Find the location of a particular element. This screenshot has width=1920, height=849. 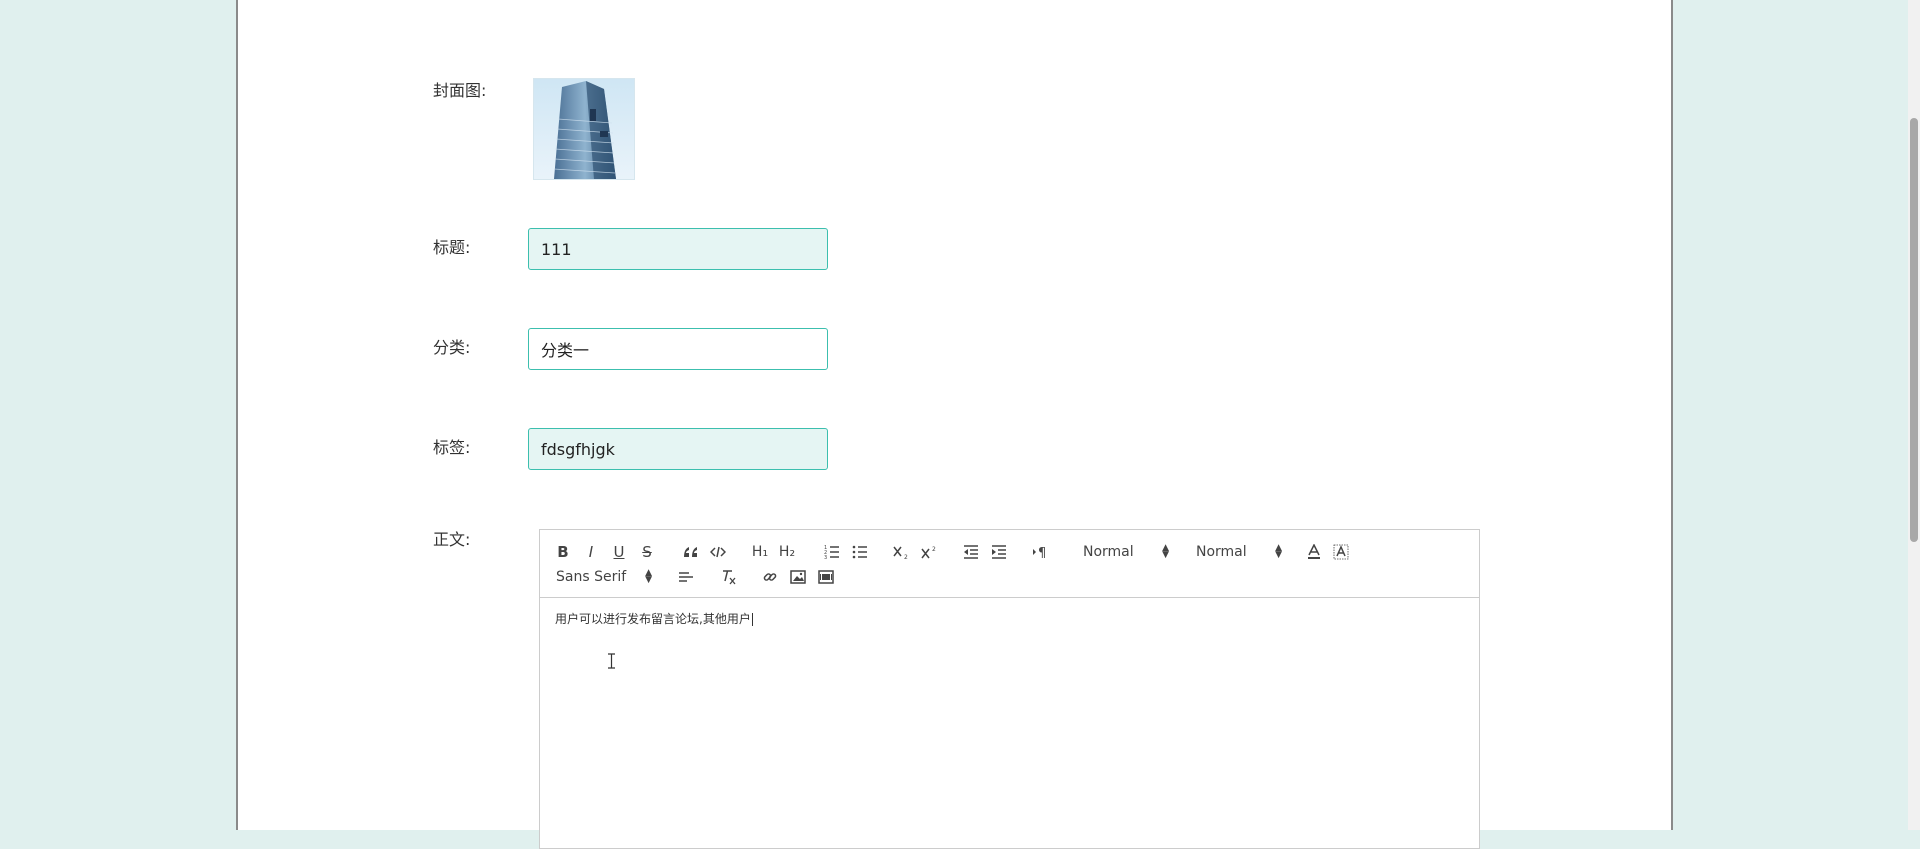

editor-text: 用户可以进行发布留言论坛,其他用户 is located at coordinates (653, 619).